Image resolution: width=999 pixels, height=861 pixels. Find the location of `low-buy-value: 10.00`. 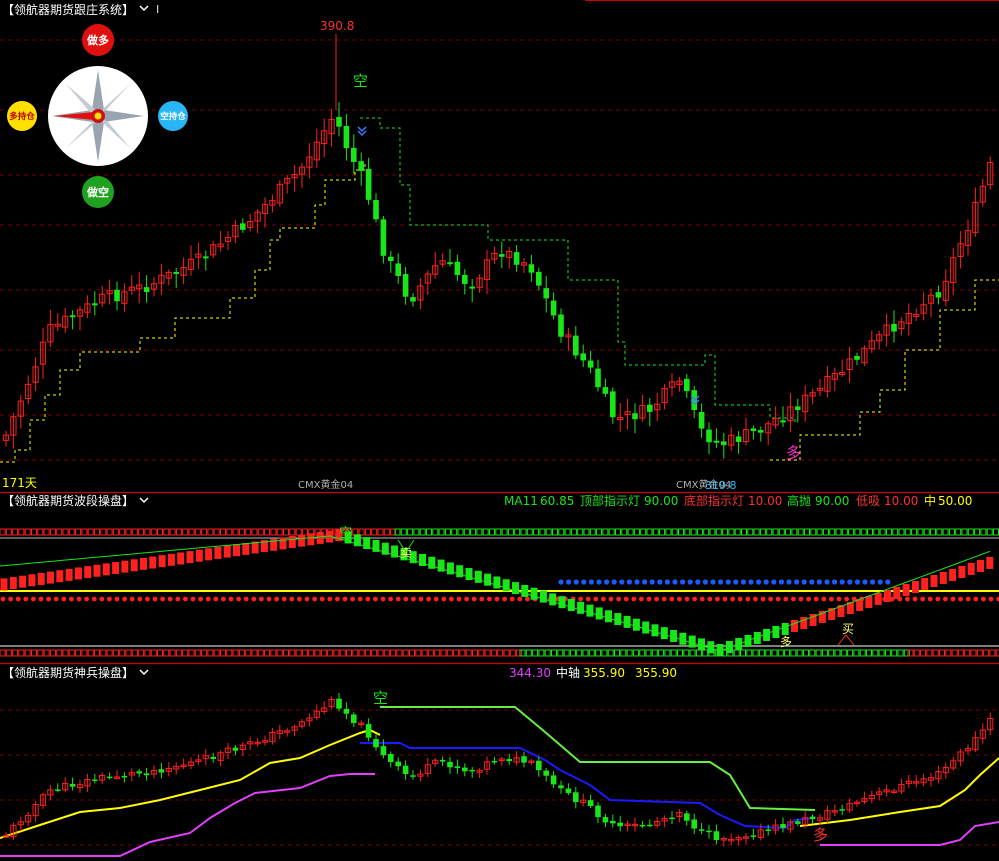

low-buy-value: 10.00 is located at coordinates (901, 501).